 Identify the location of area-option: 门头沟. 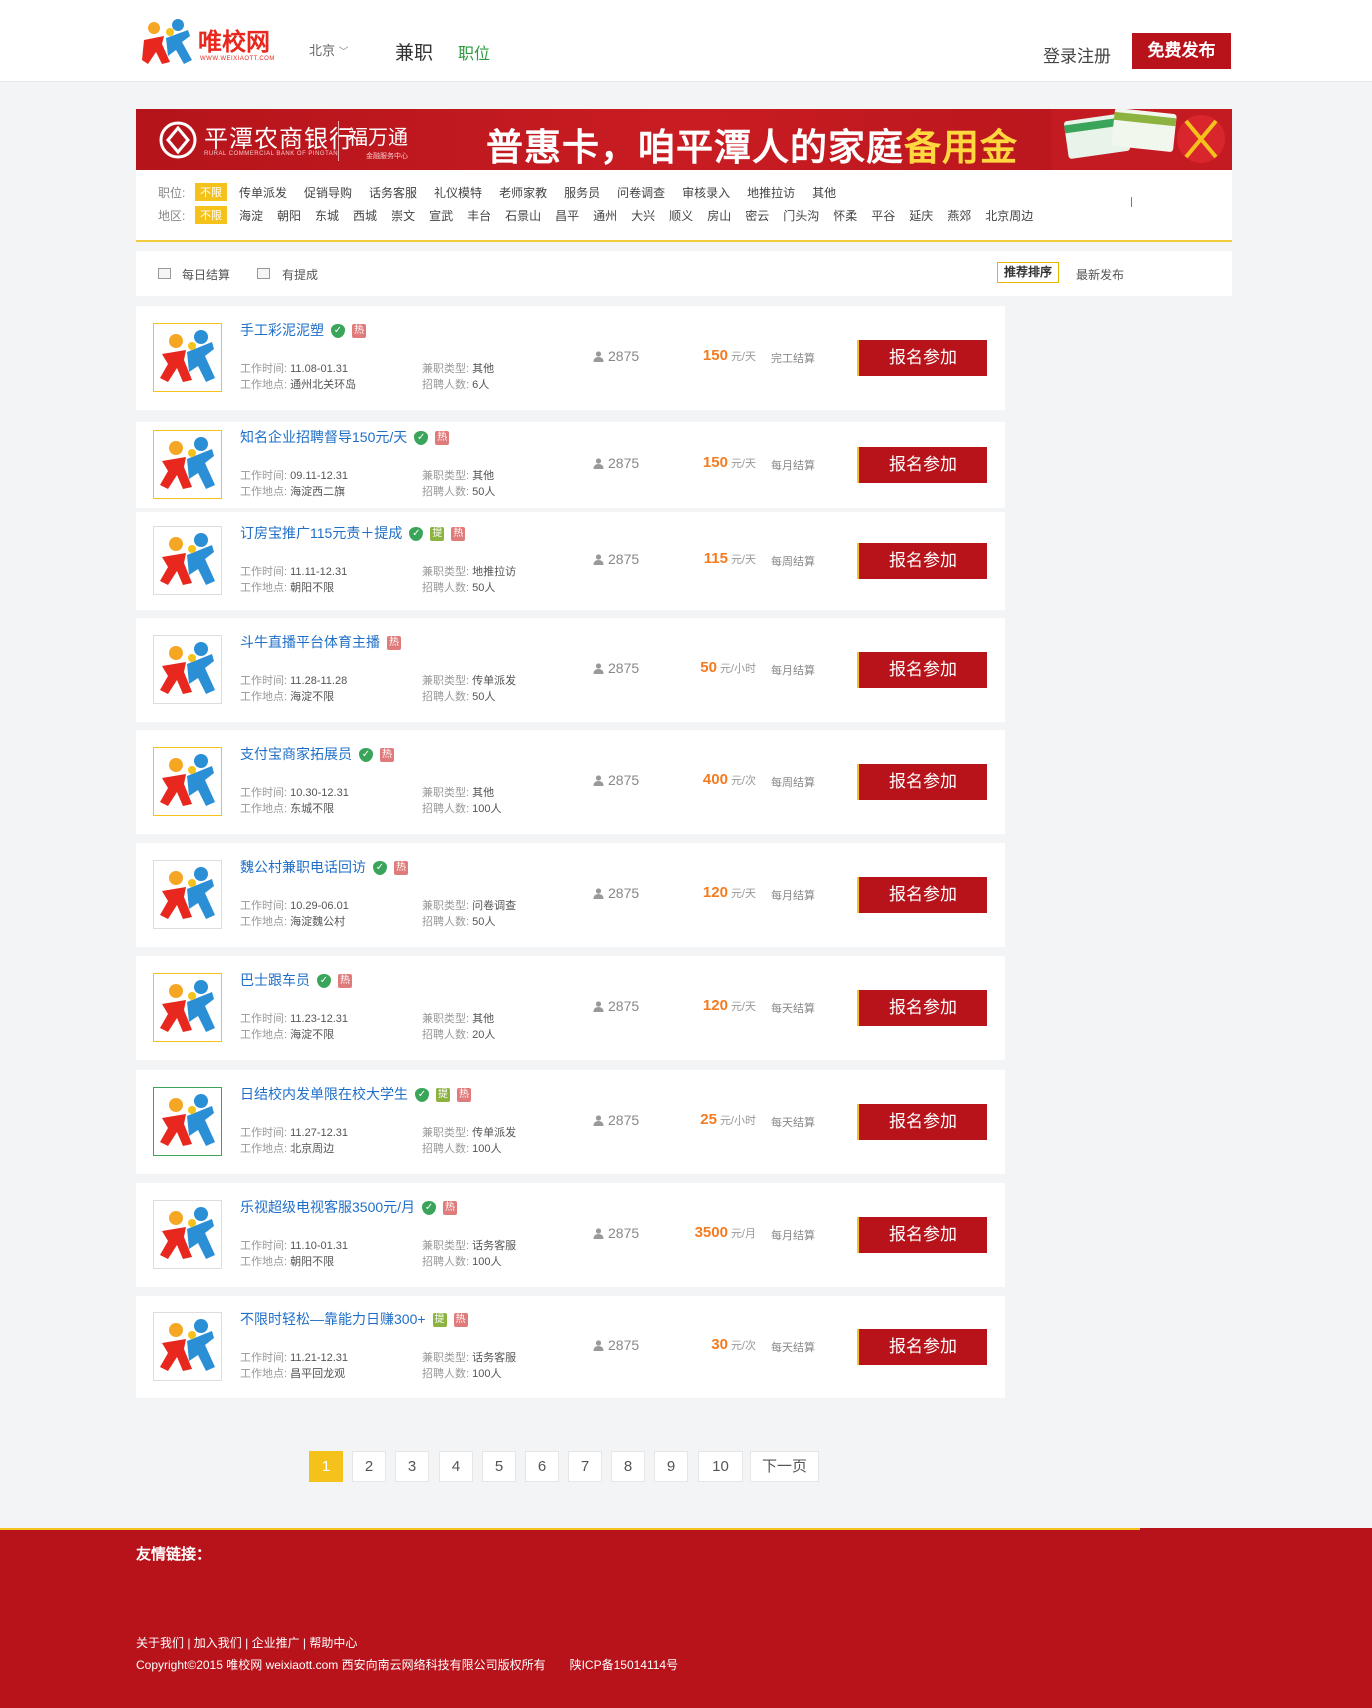
(801, 215).